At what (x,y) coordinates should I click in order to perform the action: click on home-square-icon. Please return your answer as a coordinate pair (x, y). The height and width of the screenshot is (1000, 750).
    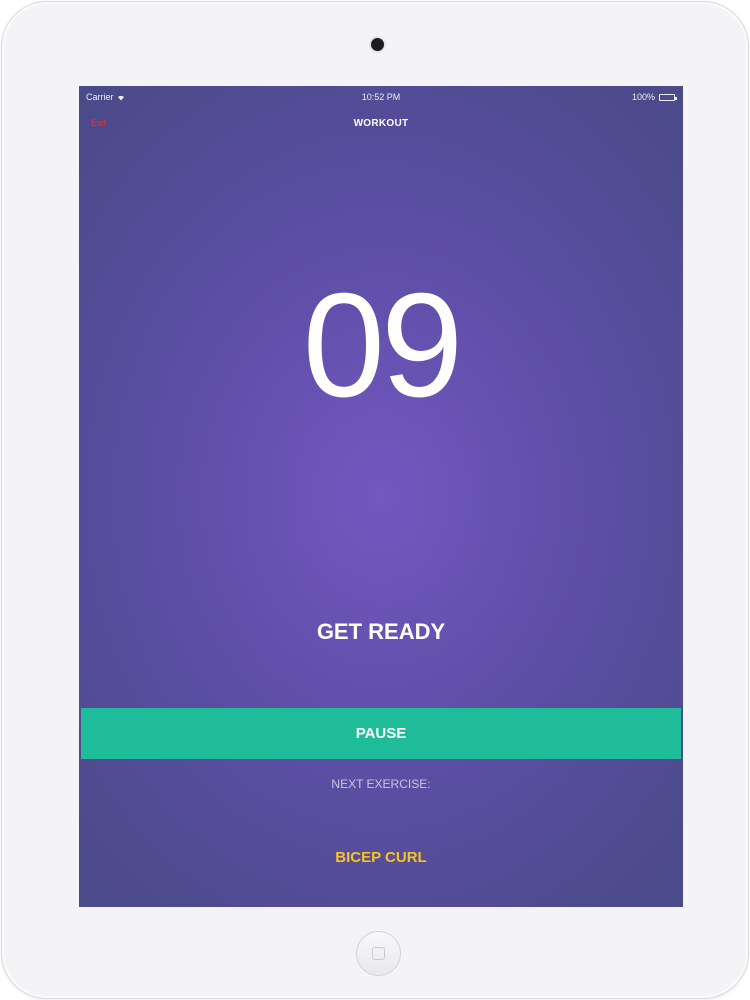
    Looking at the image, I should click on (378, 953).